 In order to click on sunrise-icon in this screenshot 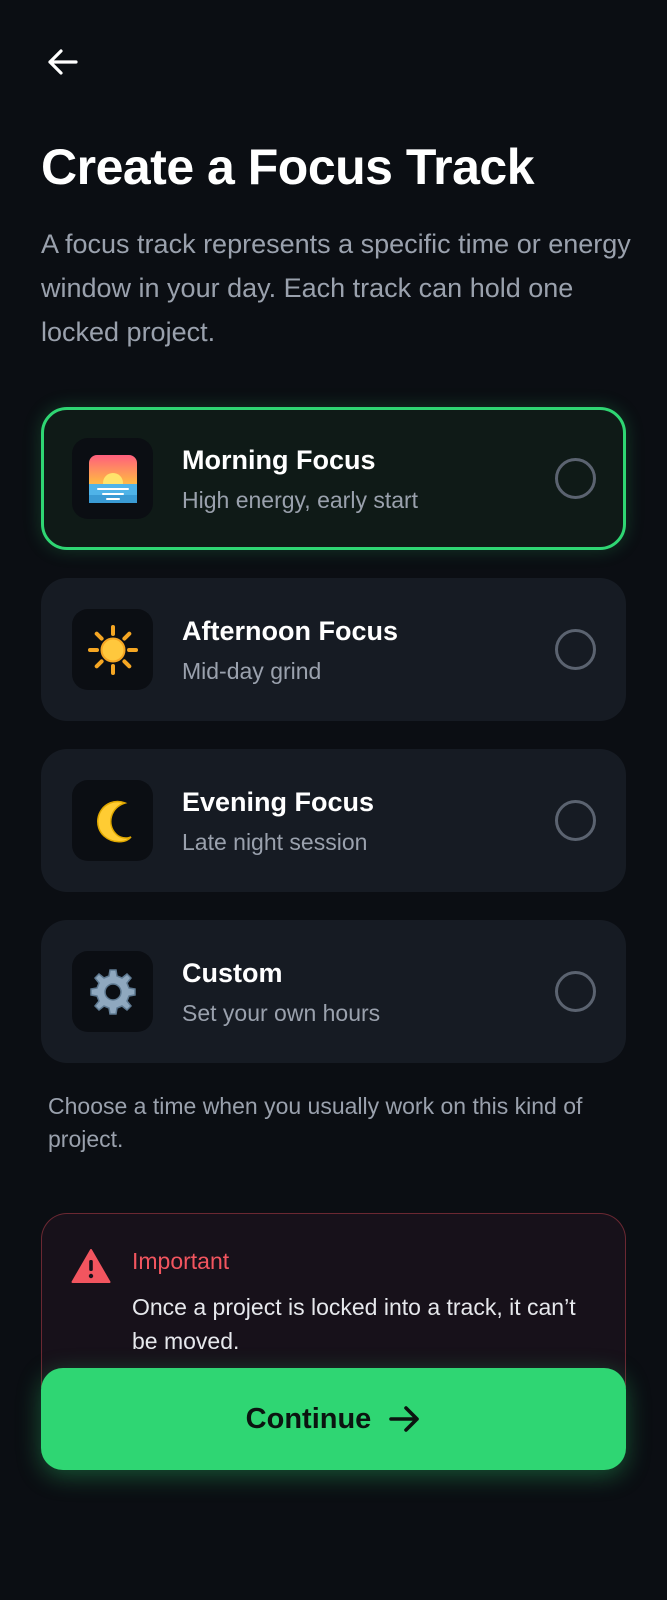, I will do `click(112, 478)`.